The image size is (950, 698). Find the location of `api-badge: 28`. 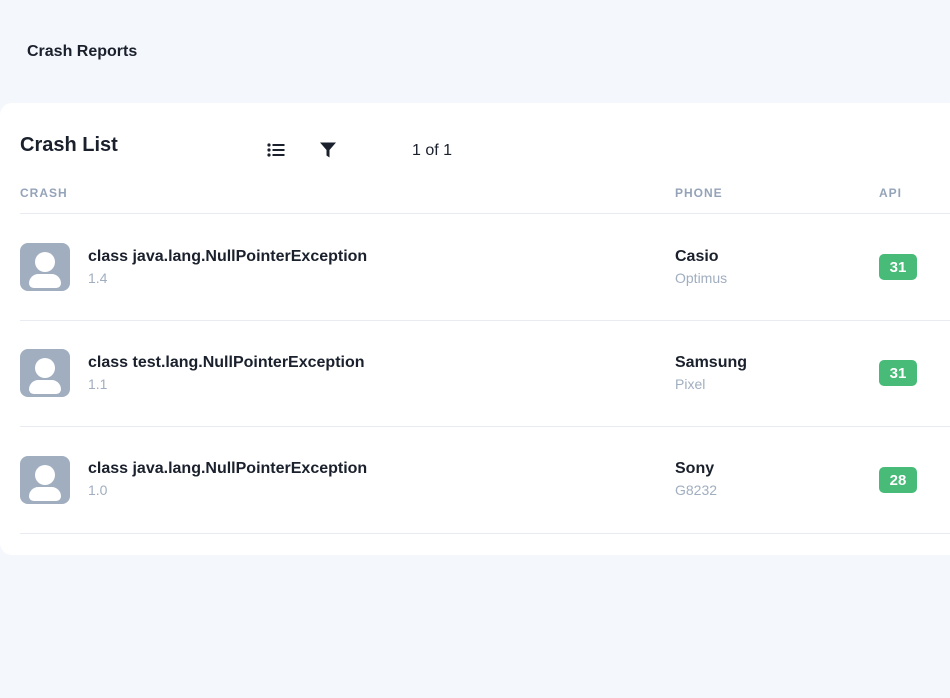

api-badge: 28 is located at coordinates (898, 480).